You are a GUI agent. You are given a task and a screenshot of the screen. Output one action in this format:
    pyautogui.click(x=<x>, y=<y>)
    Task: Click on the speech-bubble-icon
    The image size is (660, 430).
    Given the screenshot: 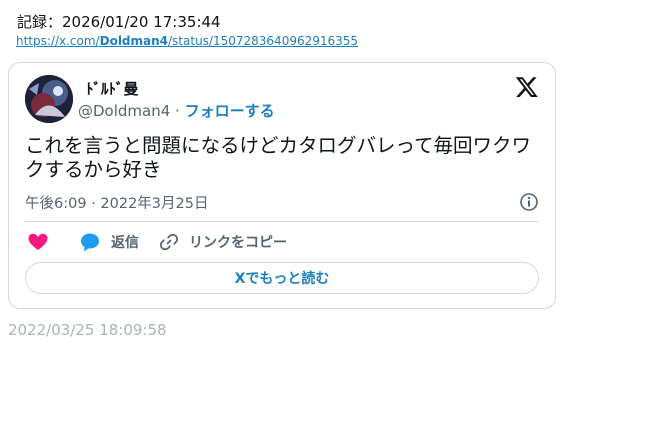 What is the action you would take?
    pyautogui.click(x=90, y=242)
    